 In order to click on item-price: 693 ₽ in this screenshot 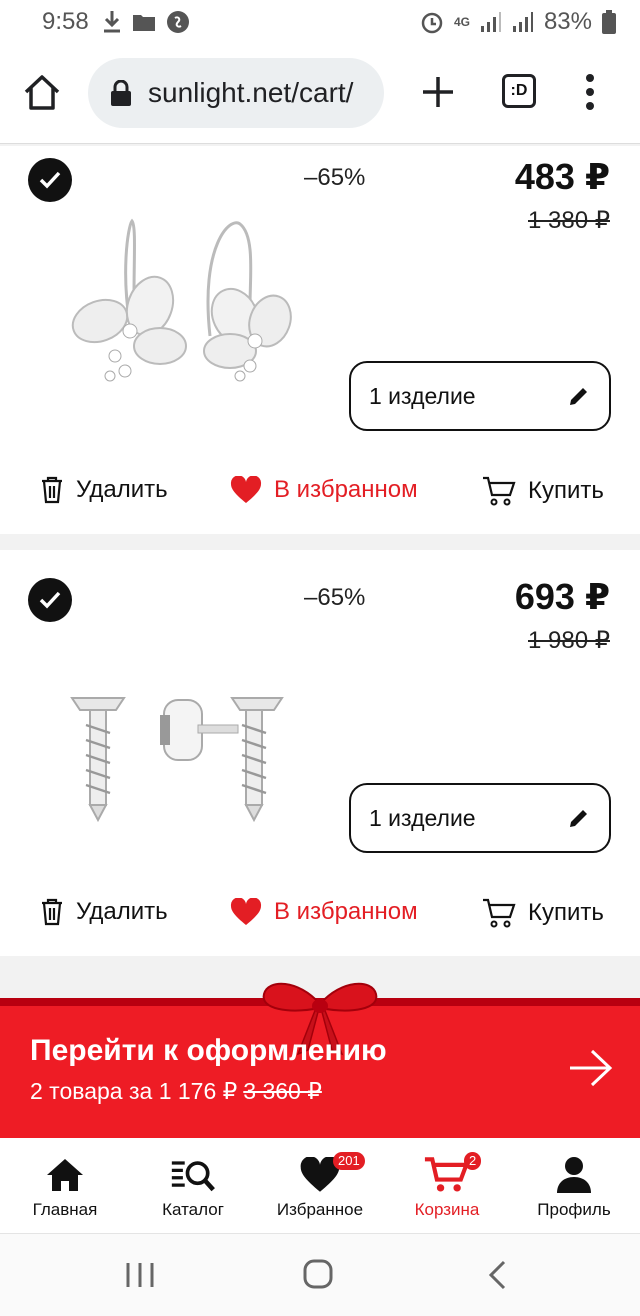, I will do `click(562, 596)`.